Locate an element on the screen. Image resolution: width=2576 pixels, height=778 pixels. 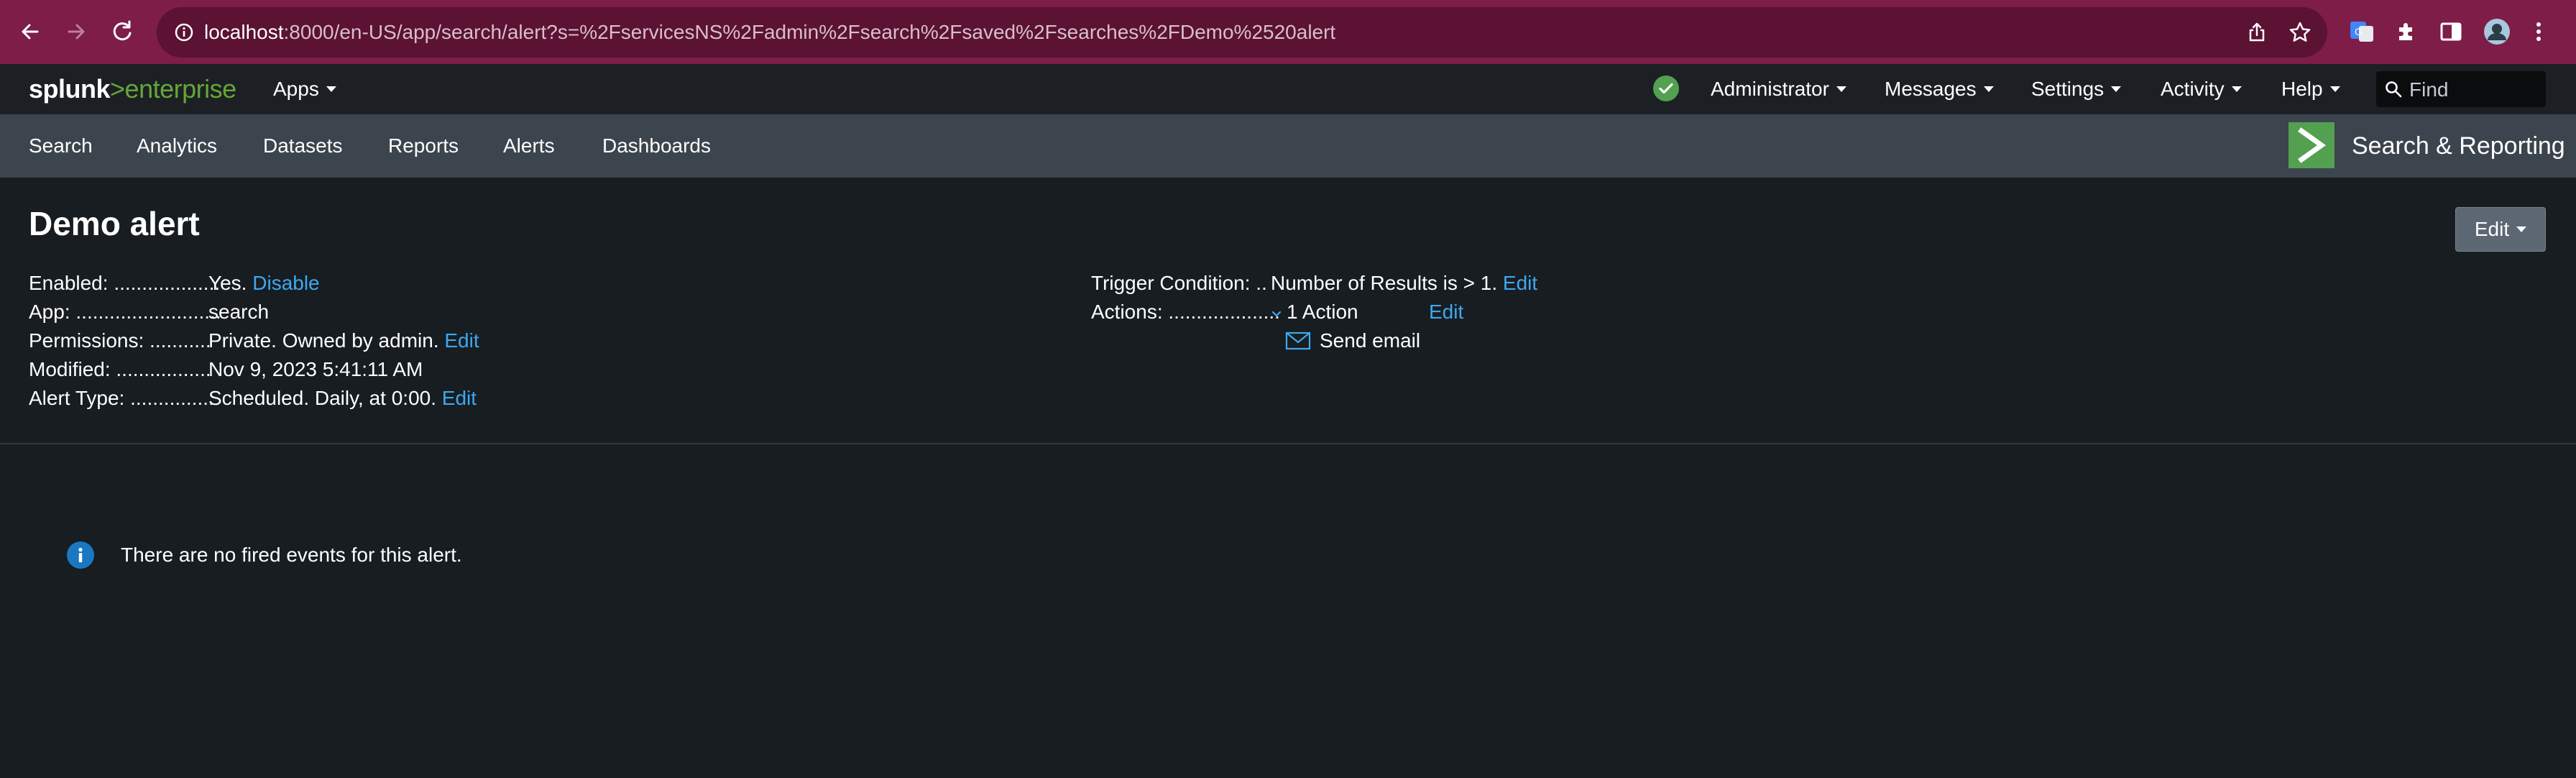
logo-main: splunk is located at coordinates (70, 89).